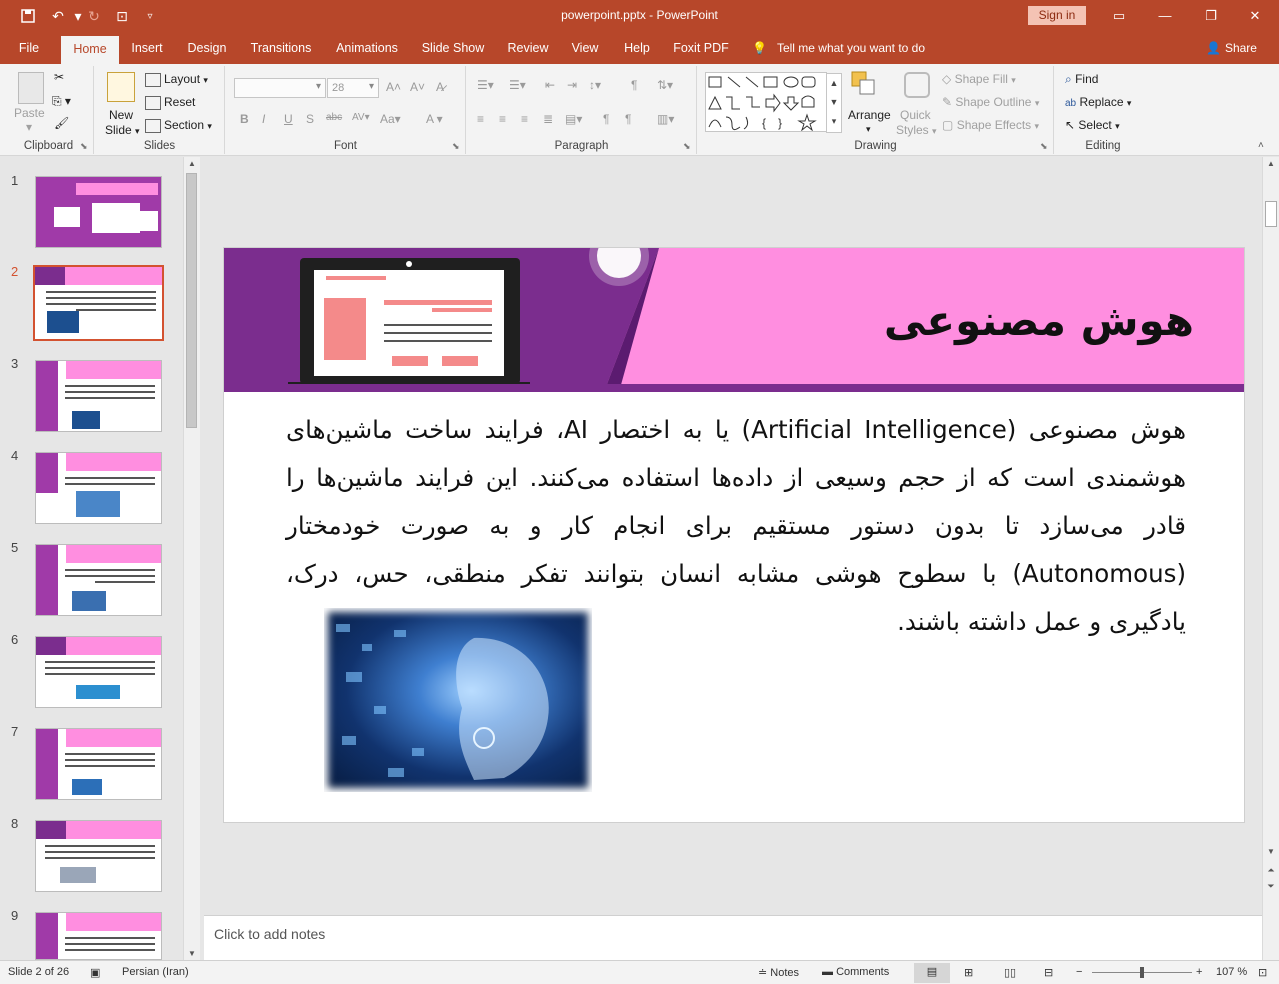  What do you see at coordinates (917, 86) in the screenshot?
I see `quick-styles-icon` at bounding box center [917, 86].